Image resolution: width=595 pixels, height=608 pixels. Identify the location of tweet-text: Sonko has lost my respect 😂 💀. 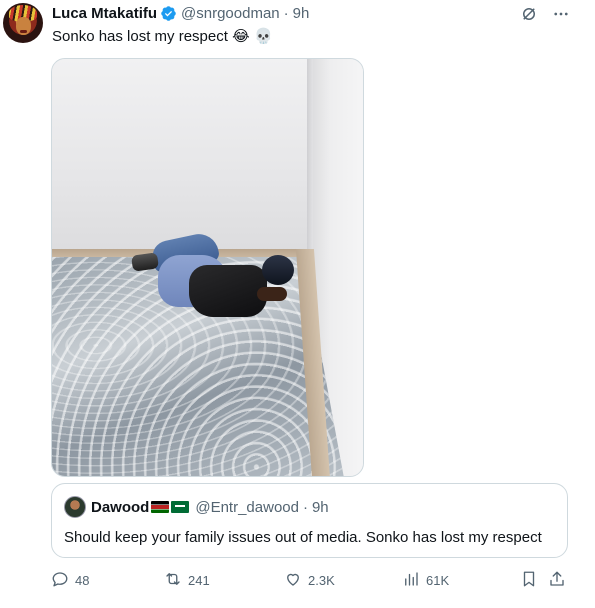
(162, 36).